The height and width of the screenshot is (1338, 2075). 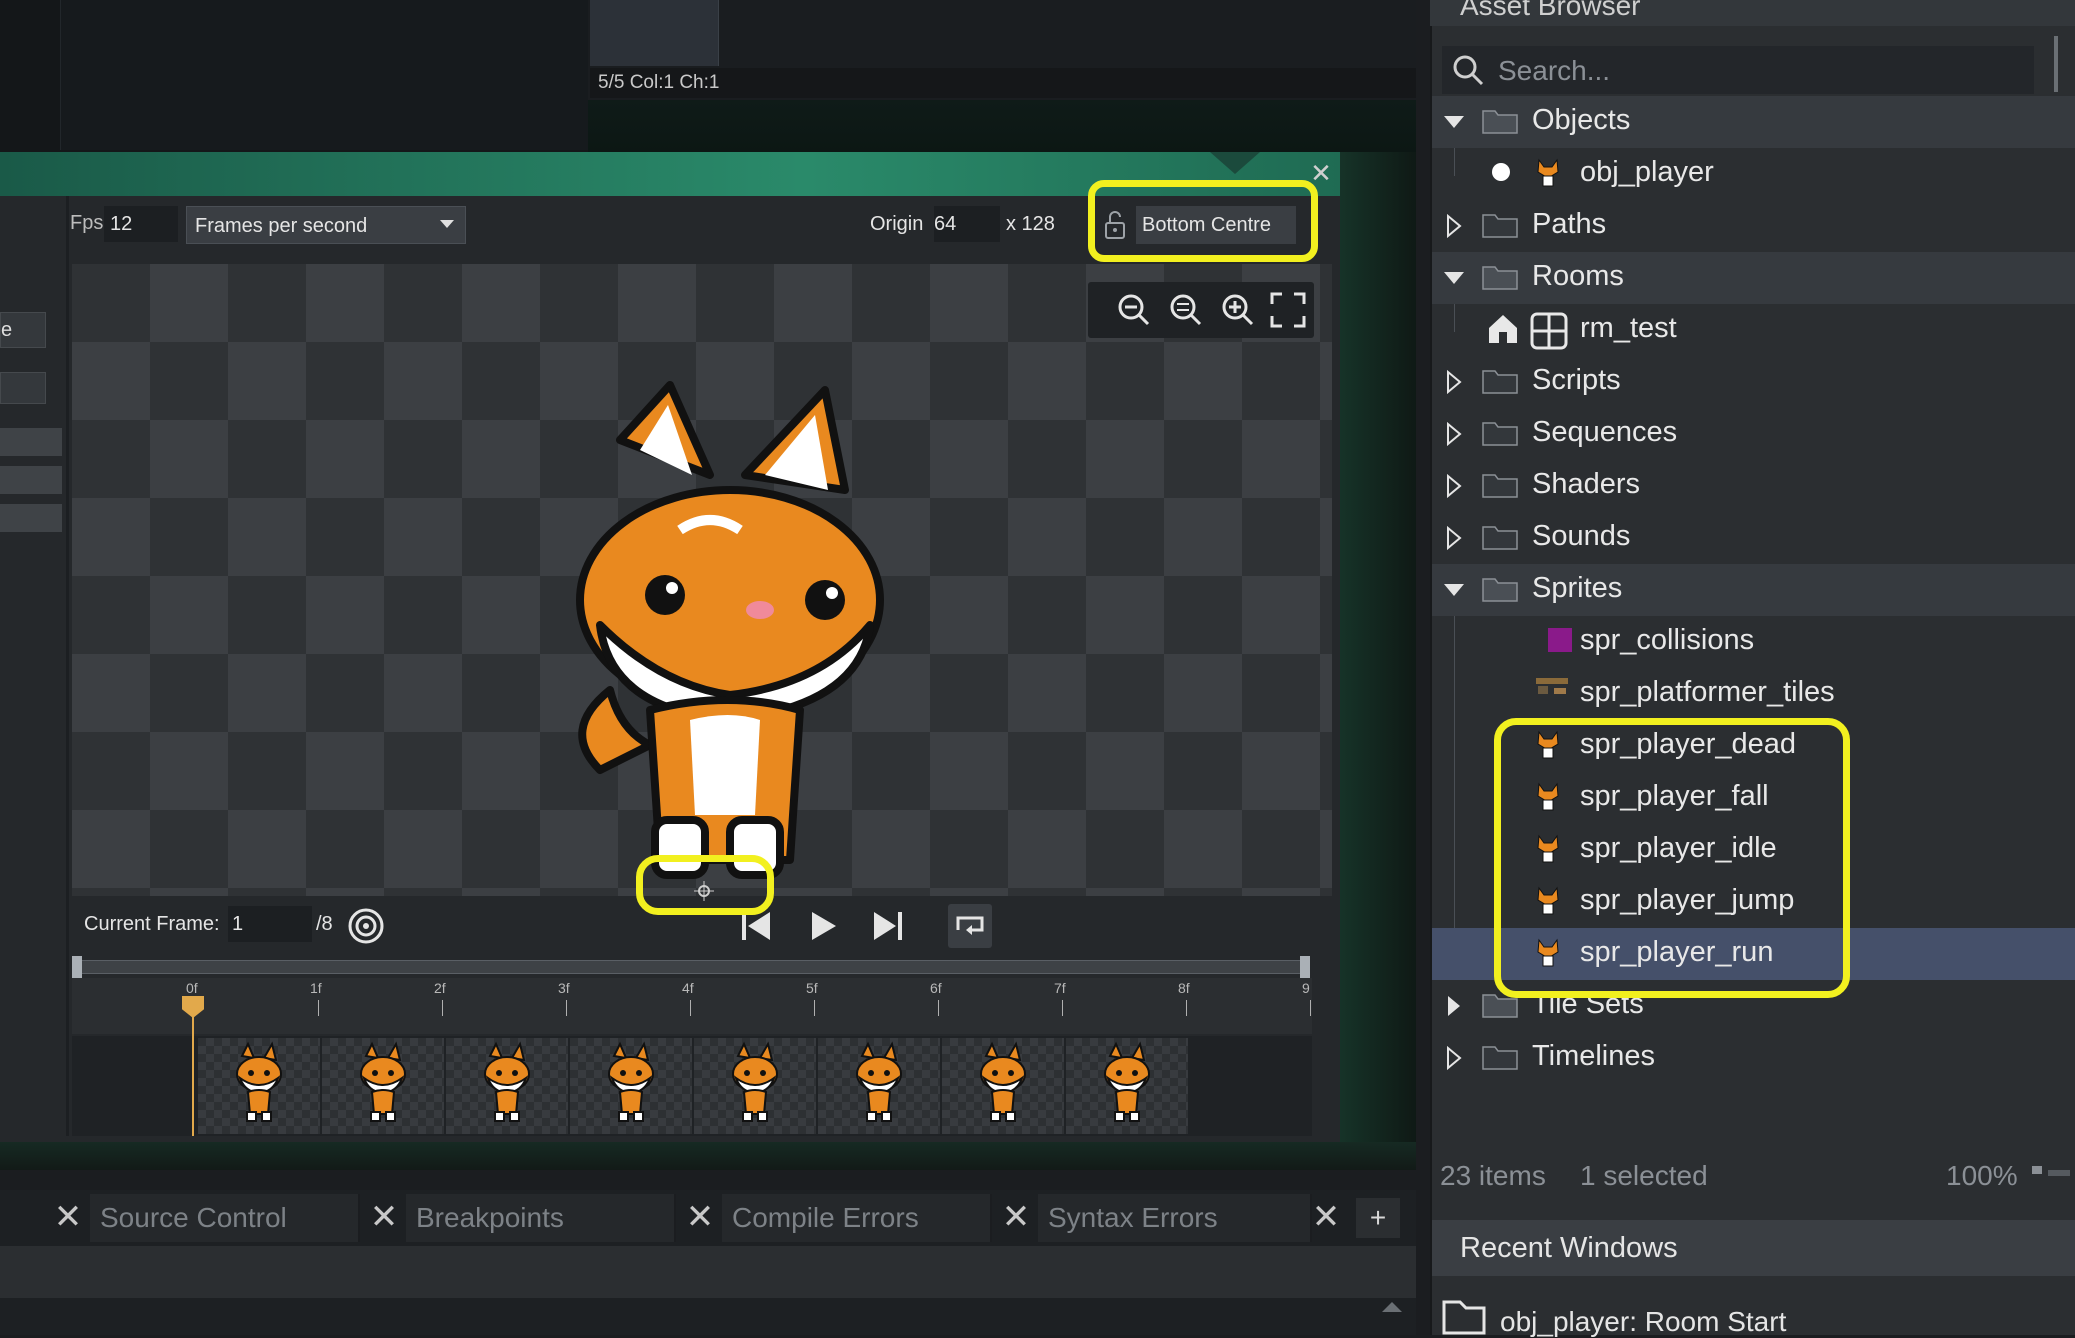 I want to click on tree-folder-scripts, so click(x=1753, y=382).